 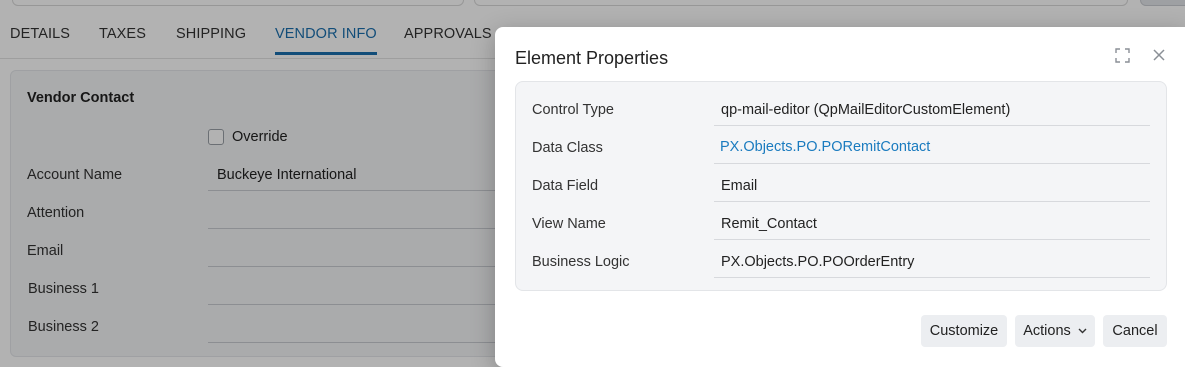 What do you see at coordinates (581, 262) in the screenshot?
I see `business-logic-label: Business Logic` at bounding box center [581, 262].